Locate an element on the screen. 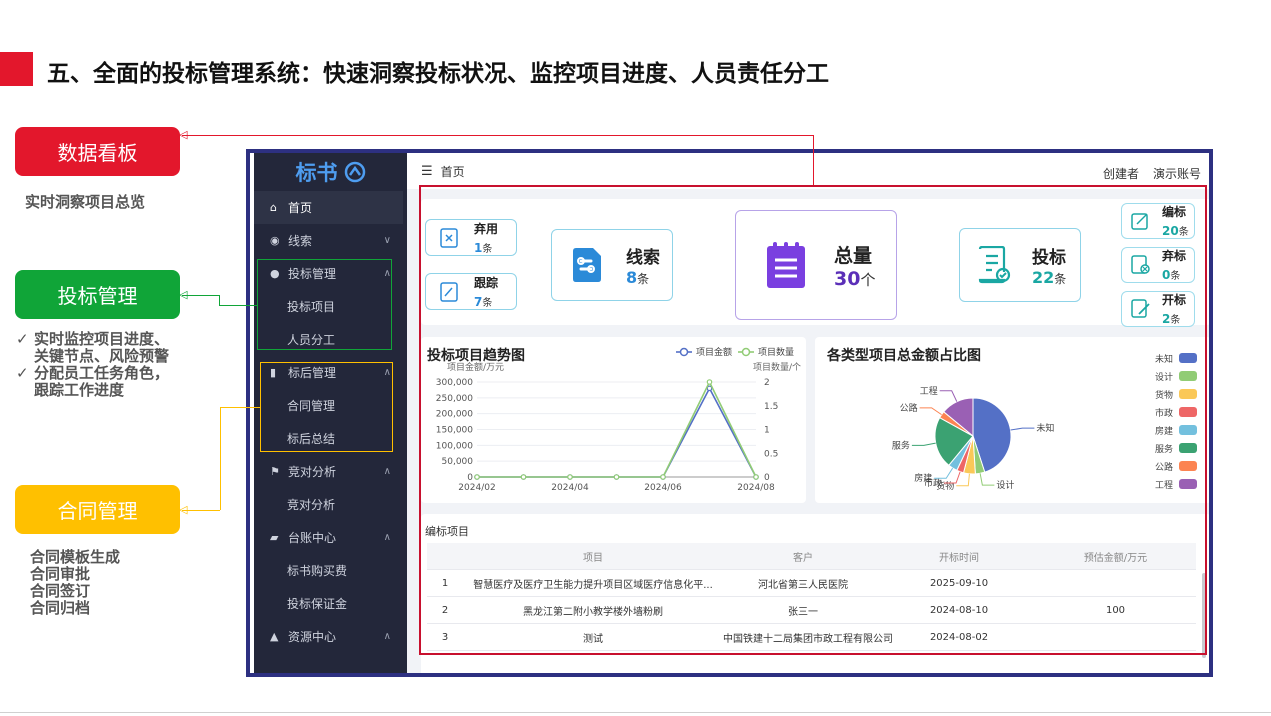 The width and height of the screenshot is (1271, 716). connector-contract-h2 is located at coordinates (240, 407).